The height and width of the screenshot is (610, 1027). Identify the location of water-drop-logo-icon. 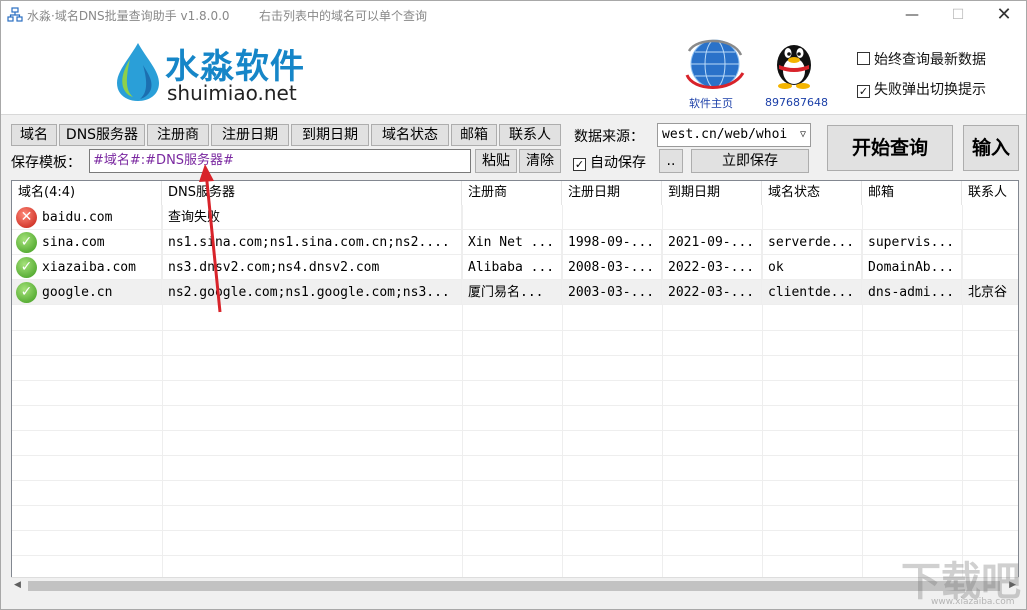
(138, 72).